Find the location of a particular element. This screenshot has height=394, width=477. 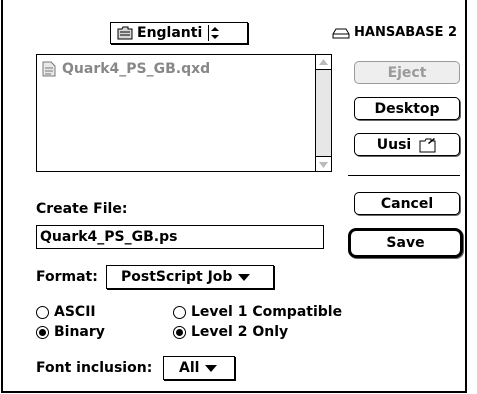

radio-level2-label: Level 2 Only is located at coordinates (240, 332).